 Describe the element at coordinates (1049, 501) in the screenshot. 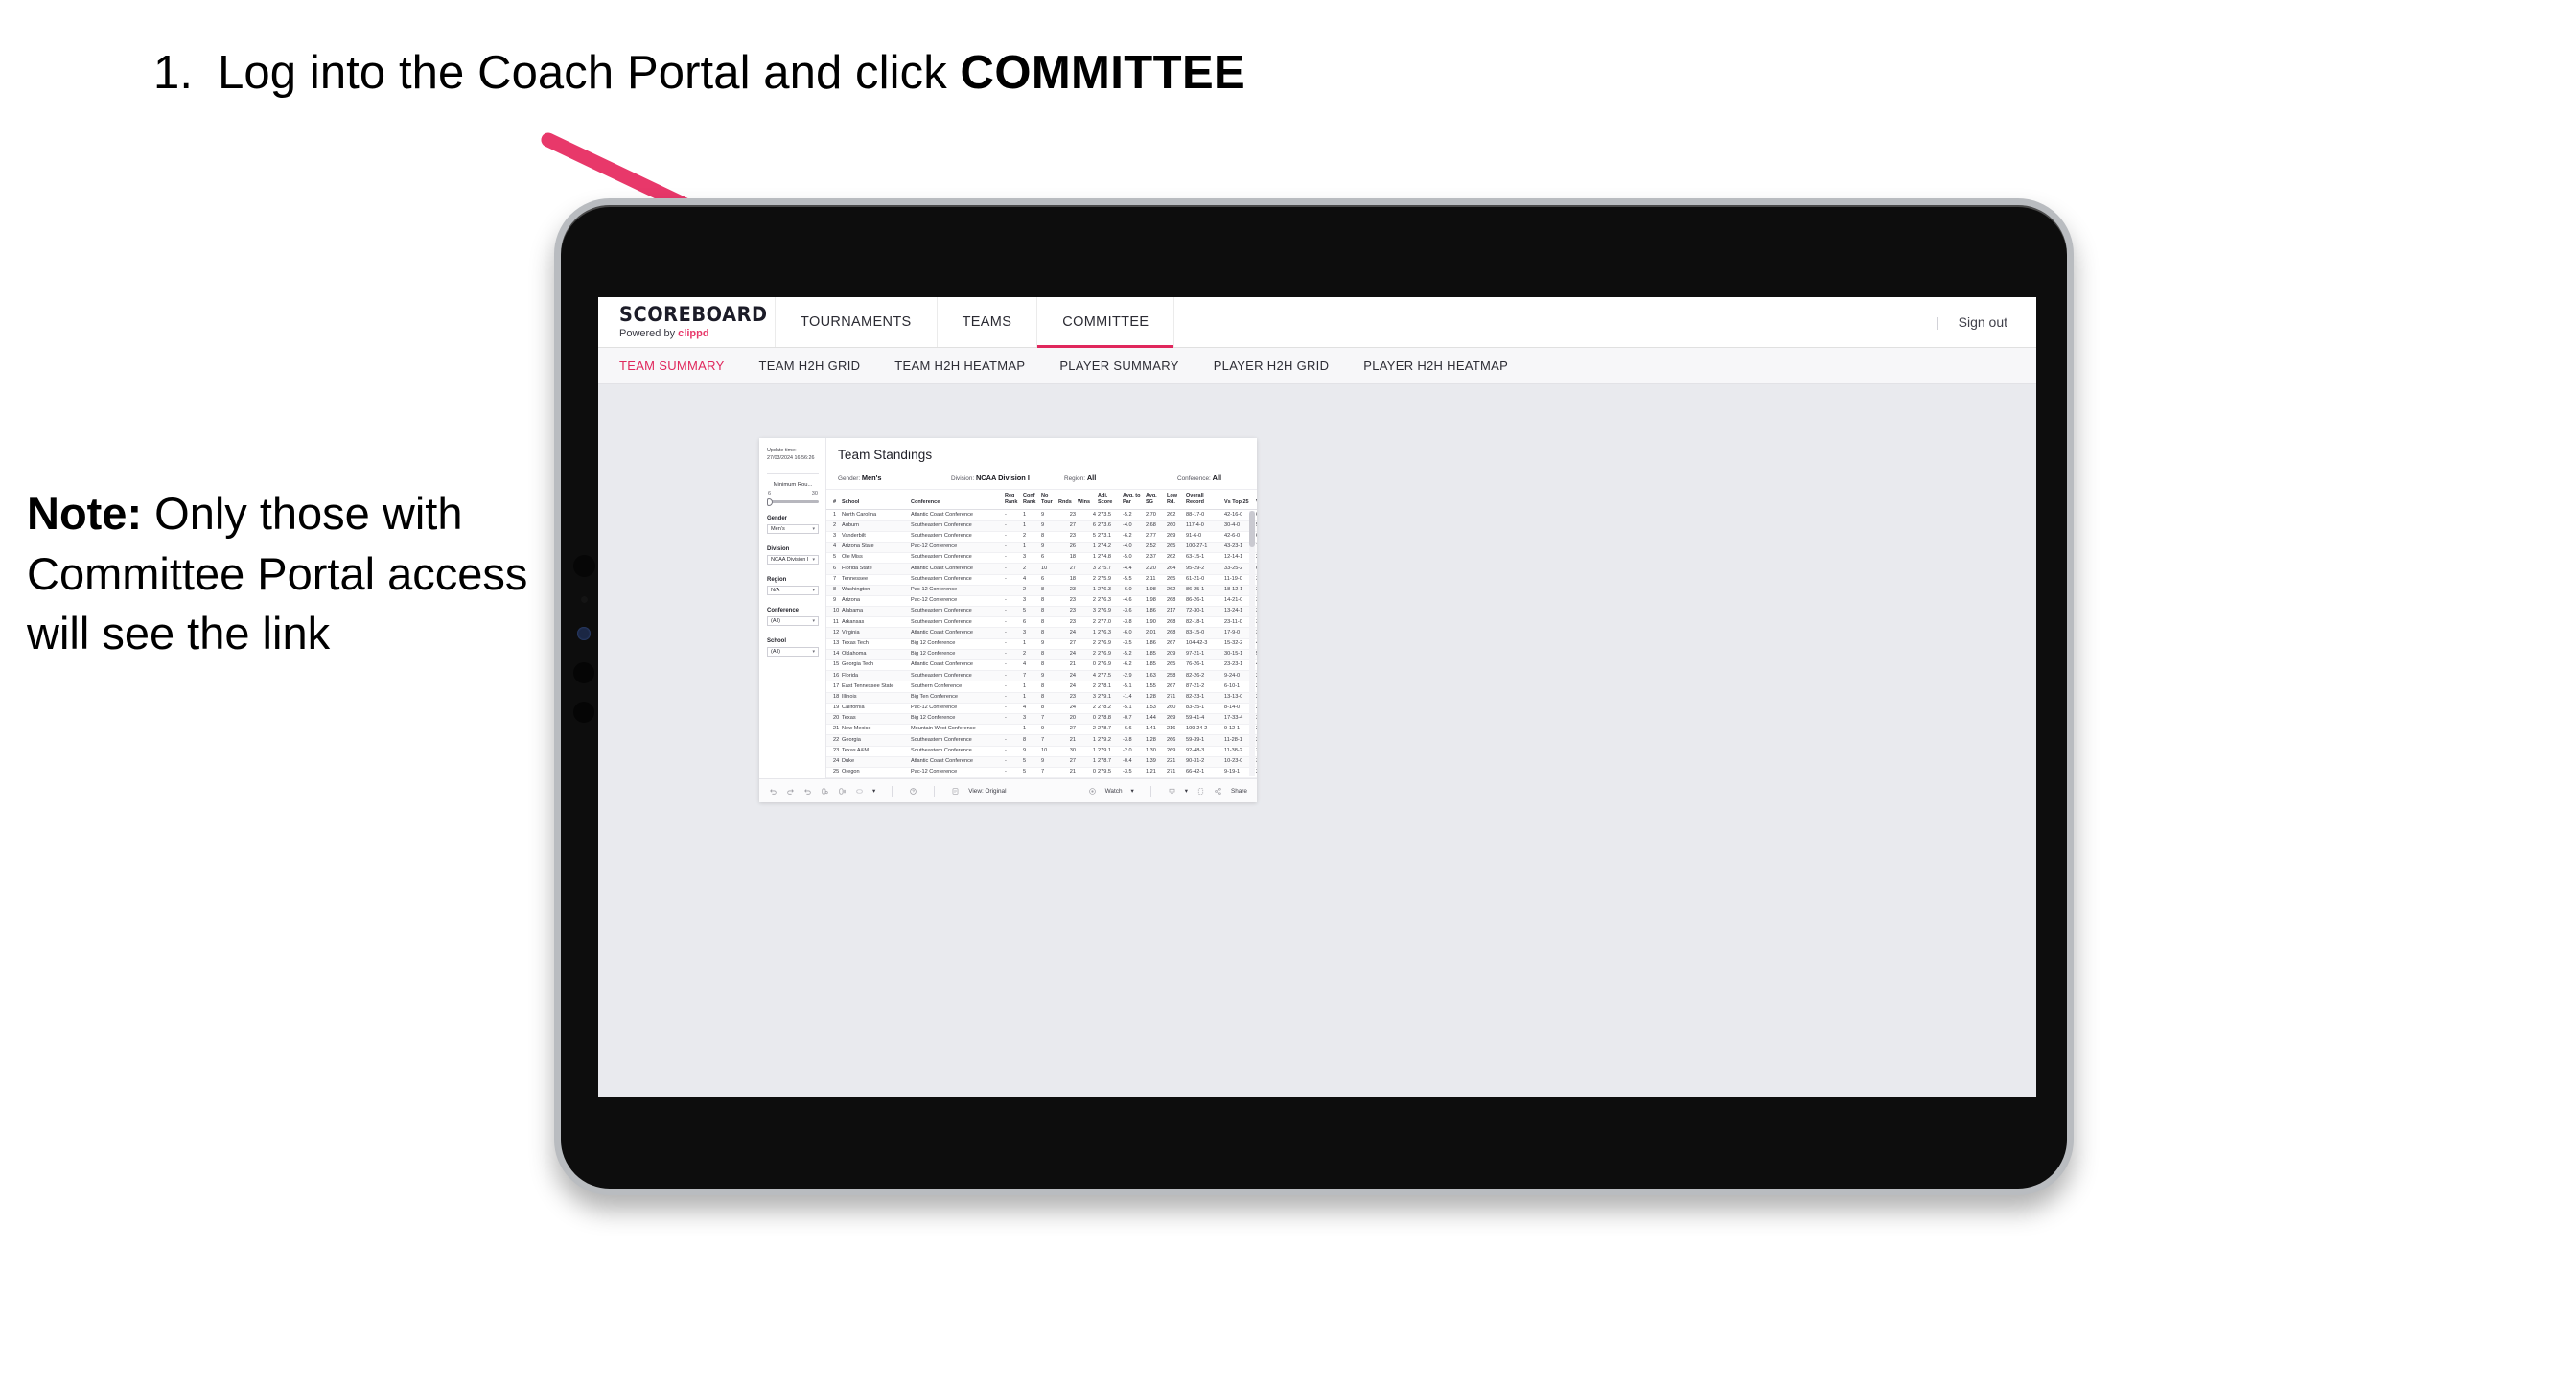

I see `col-no-tour: No Tour` at that location.